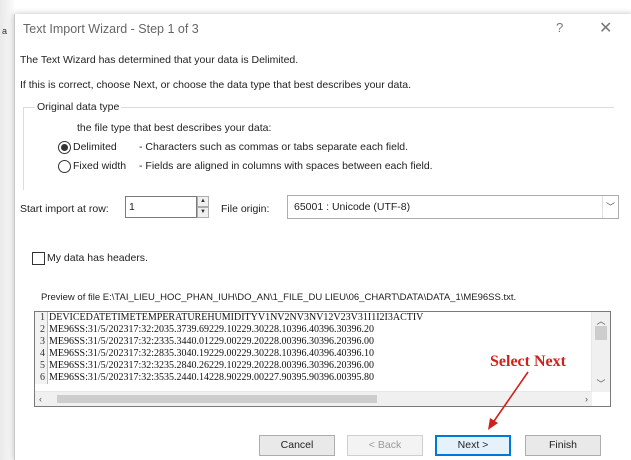  What do you see at coordinates (41, 330) in the screenshot?
I see `row-number: 2` at bounding box center [41, 330].